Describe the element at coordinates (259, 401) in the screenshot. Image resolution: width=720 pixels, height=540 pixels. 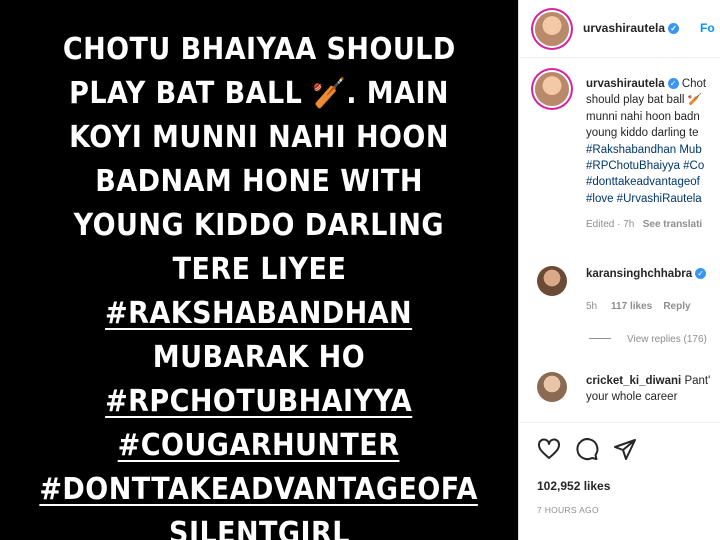
I see `story-hashtag: #RPCHOTUBHAIYYA` at that location.